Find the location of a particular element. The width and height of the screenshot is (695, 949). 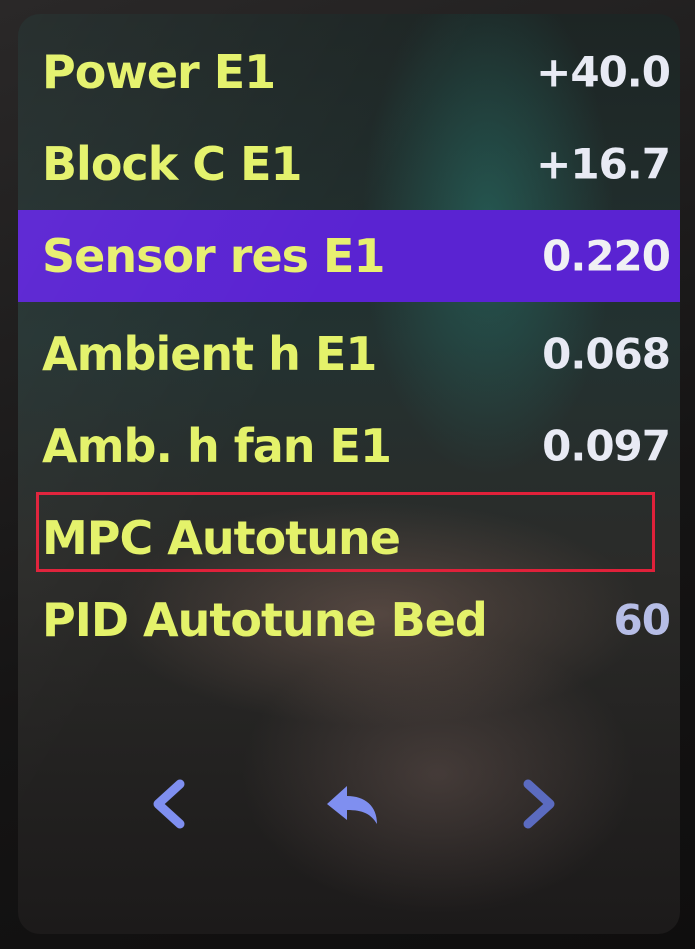

menu-item-sensor-res-e1: Sensor res E1 0.220 is located at coordinates (349, 256).